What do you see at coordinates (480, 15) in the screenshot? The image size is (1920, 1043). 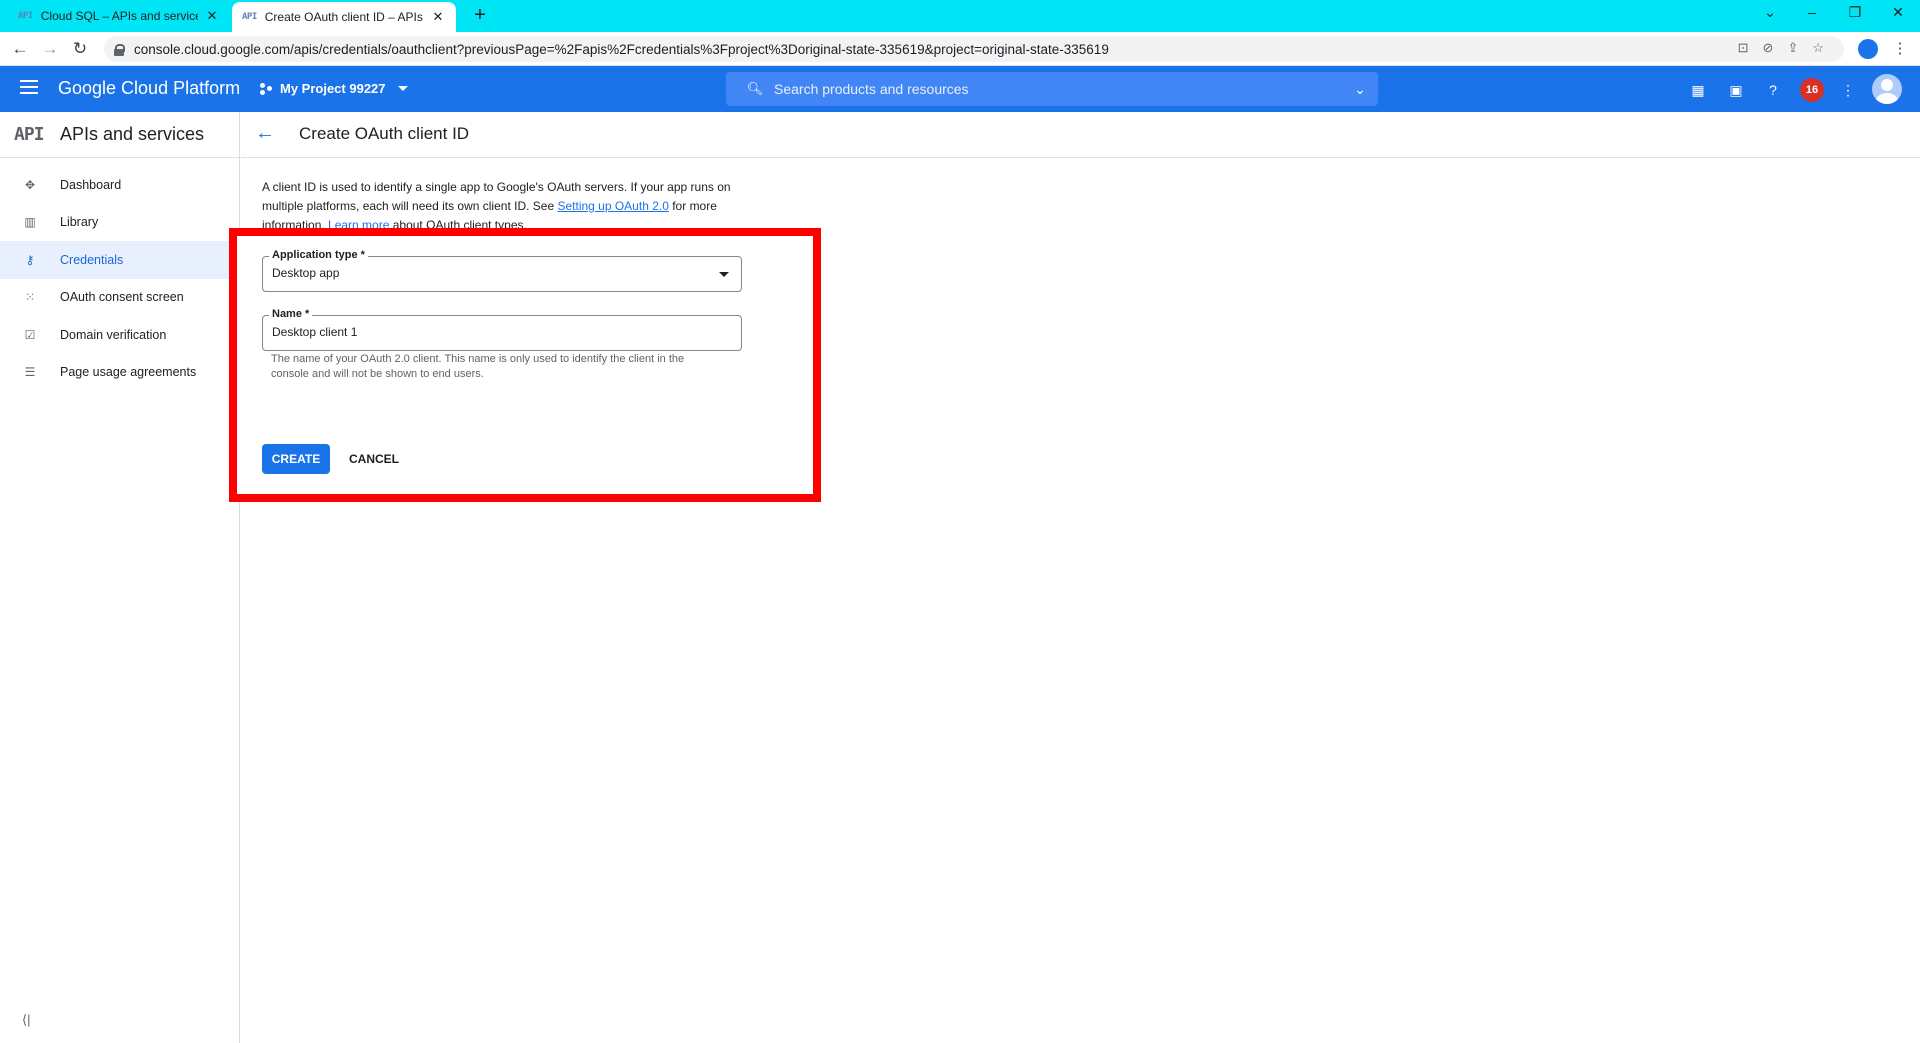 I see `new-tab-plus-icon: +` at bounding box center [480, 15].